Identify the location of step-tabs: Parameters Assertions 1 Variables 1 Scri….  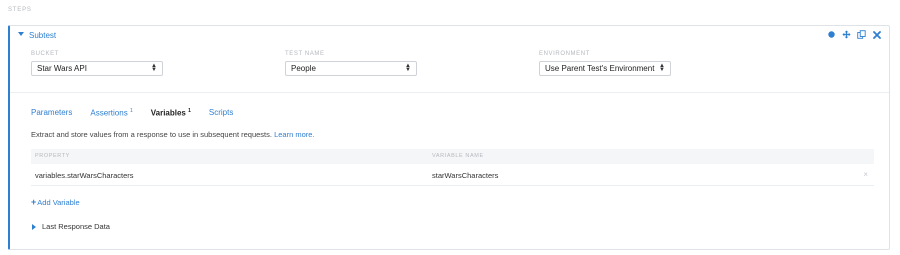
(132, 113).